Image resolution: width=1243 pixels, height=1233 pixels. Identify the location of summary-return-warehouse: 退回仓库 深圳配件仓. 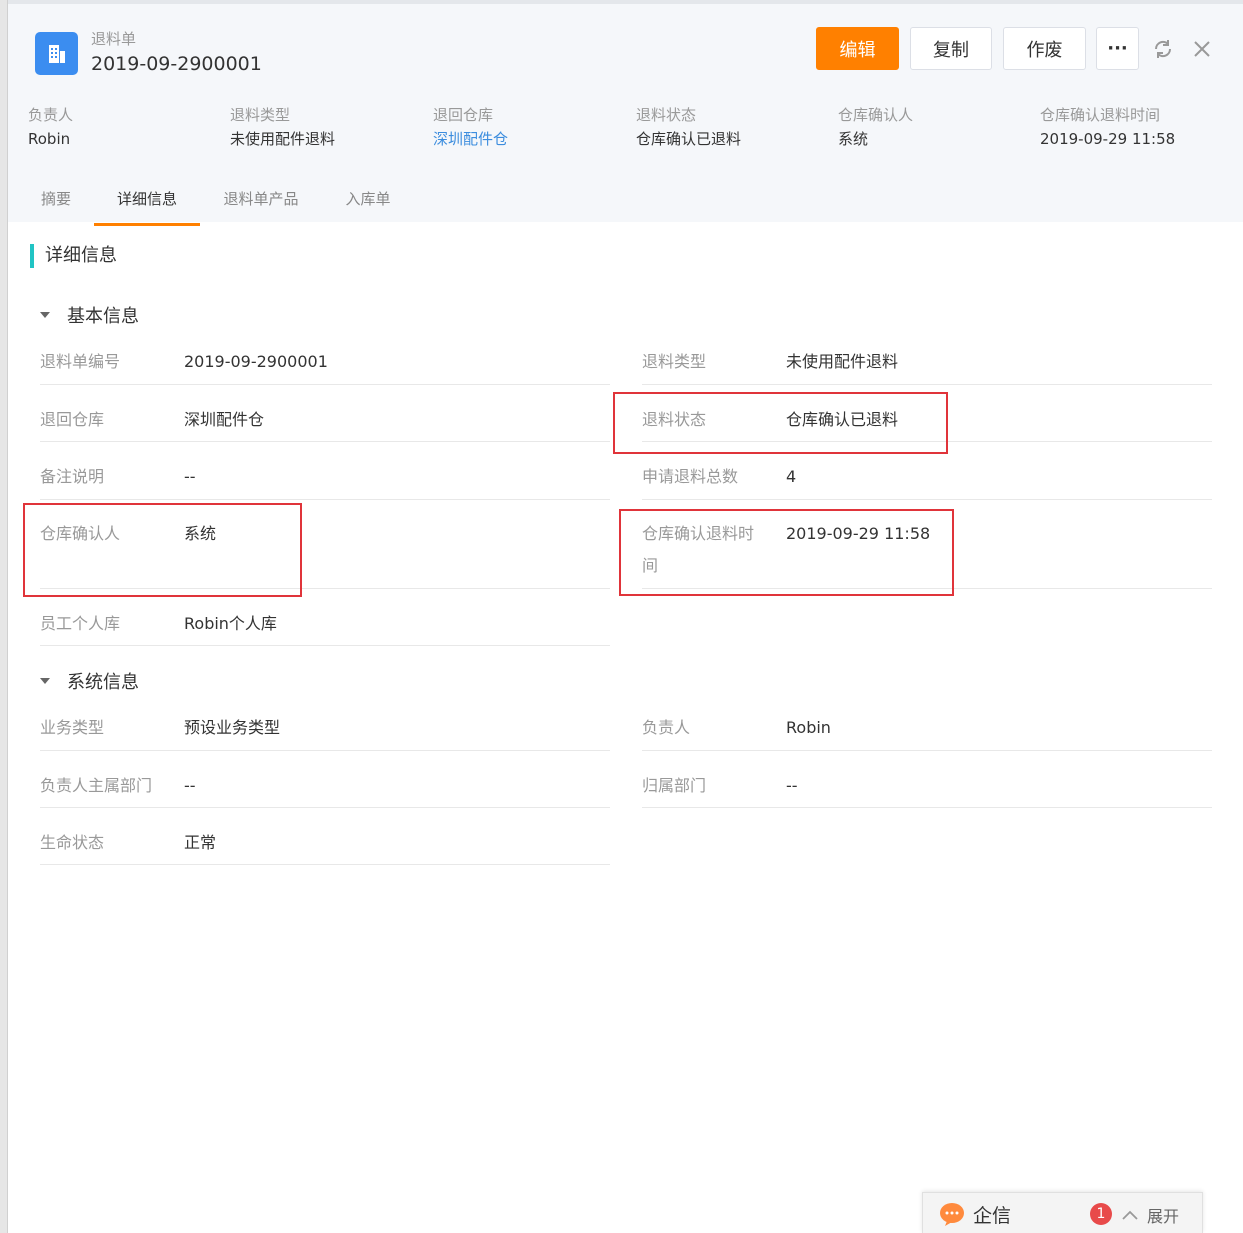
(533, 127).